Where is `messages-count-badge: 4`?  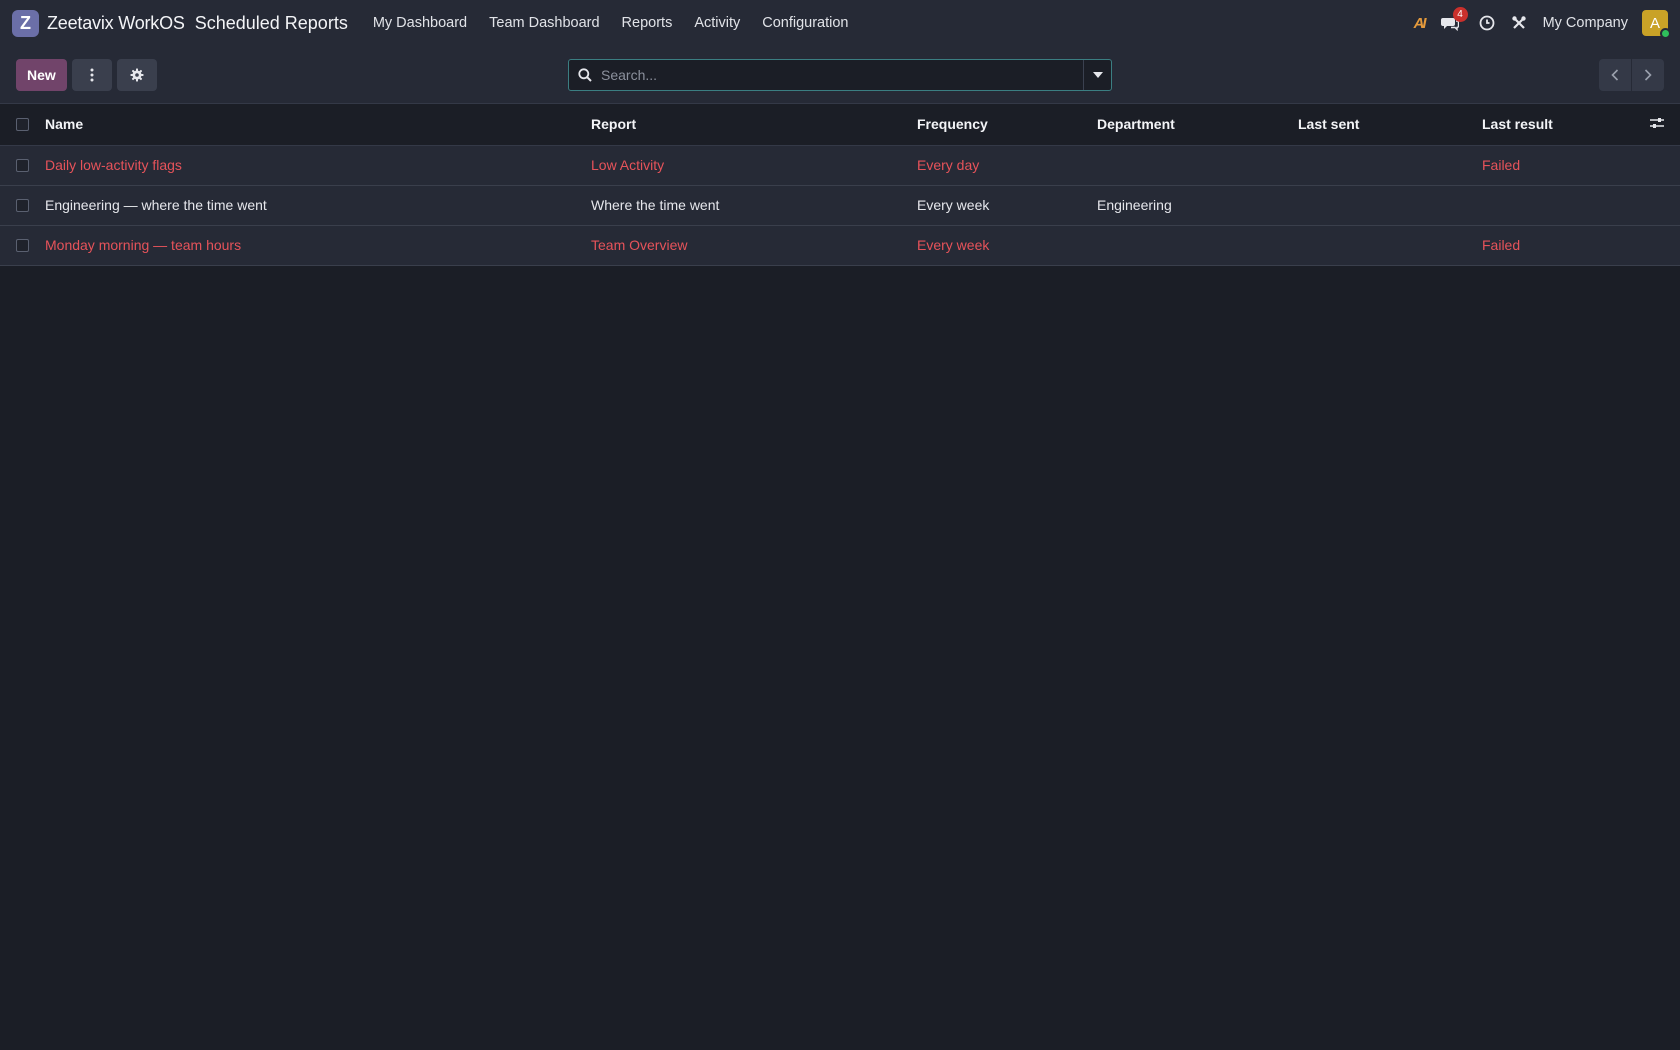 messages-count-badge: 4 is located at coordinates (1460, 14).